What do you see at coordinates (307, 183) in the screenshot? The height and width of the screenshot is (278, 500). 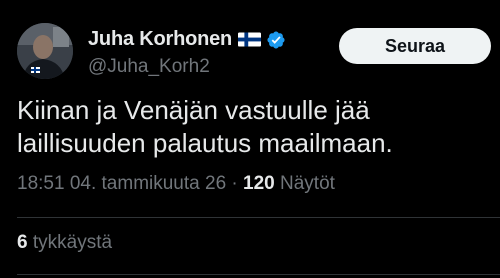 I see `views-label: Näytöt` at bounding box center [307, 183].